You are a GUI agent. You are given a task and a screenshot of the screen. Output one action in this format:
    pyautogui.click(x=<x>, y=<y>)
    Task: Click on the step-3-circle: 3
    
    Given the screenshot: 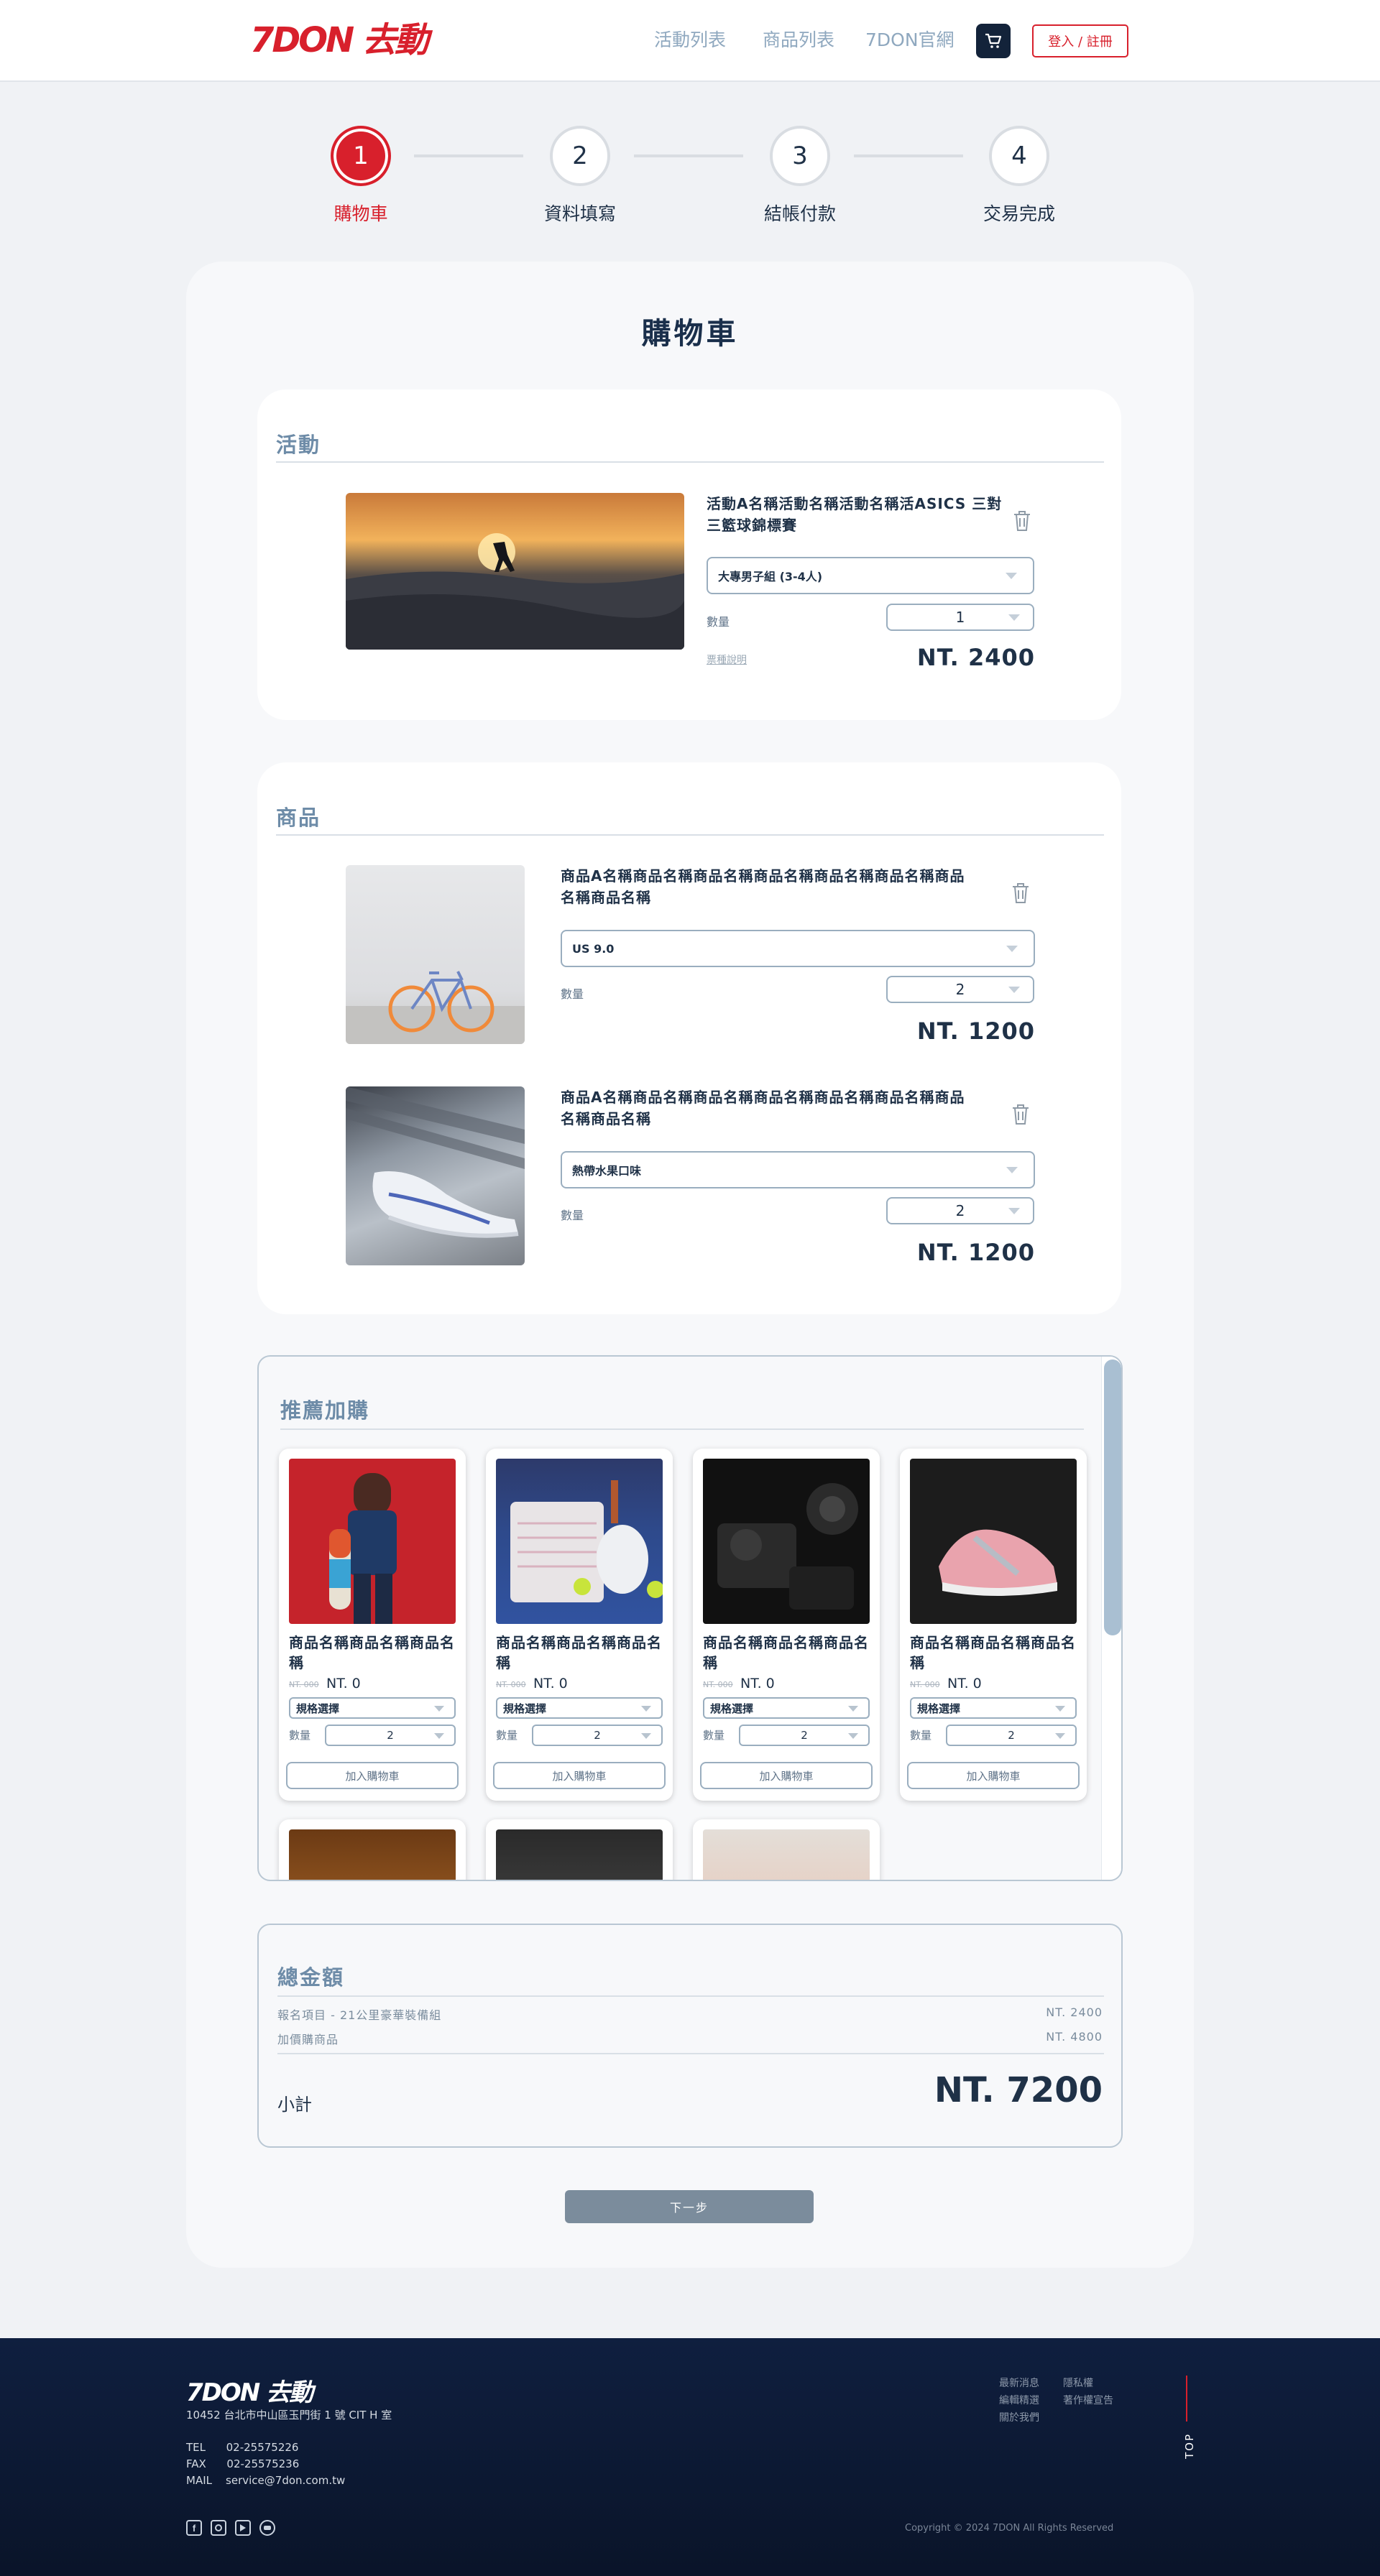 What is the action you would take?
    pyautogui.click(x=800, y=156)
    